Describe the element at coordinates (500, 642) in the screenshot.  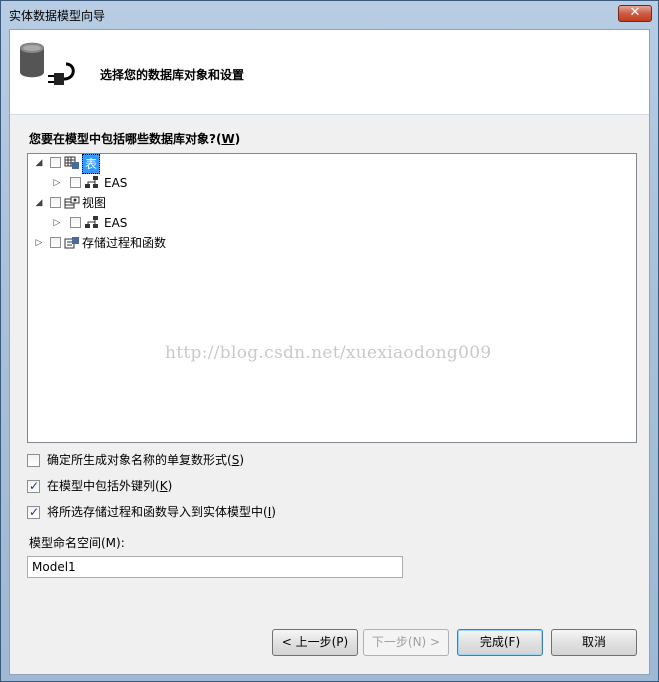
I see `finish-button: 完成(F)` at that location.